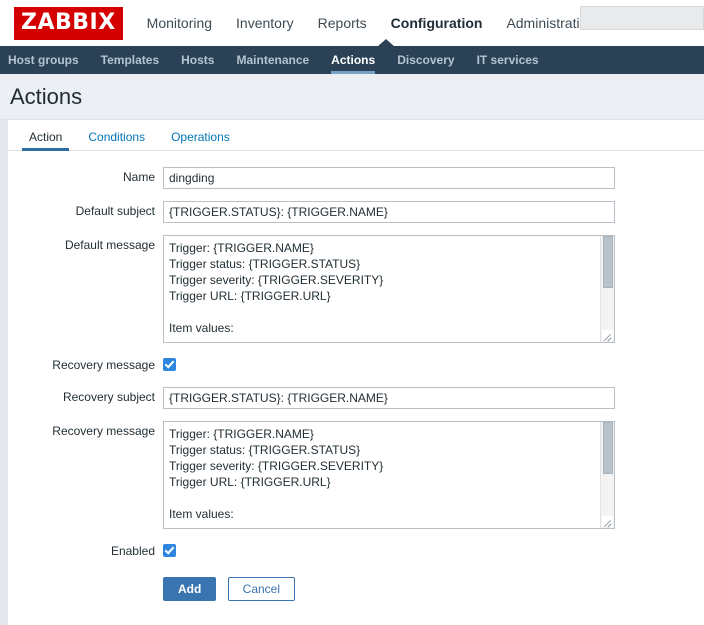  I want to click on subnav-item-hosts: Hosts, so click(197, 60).